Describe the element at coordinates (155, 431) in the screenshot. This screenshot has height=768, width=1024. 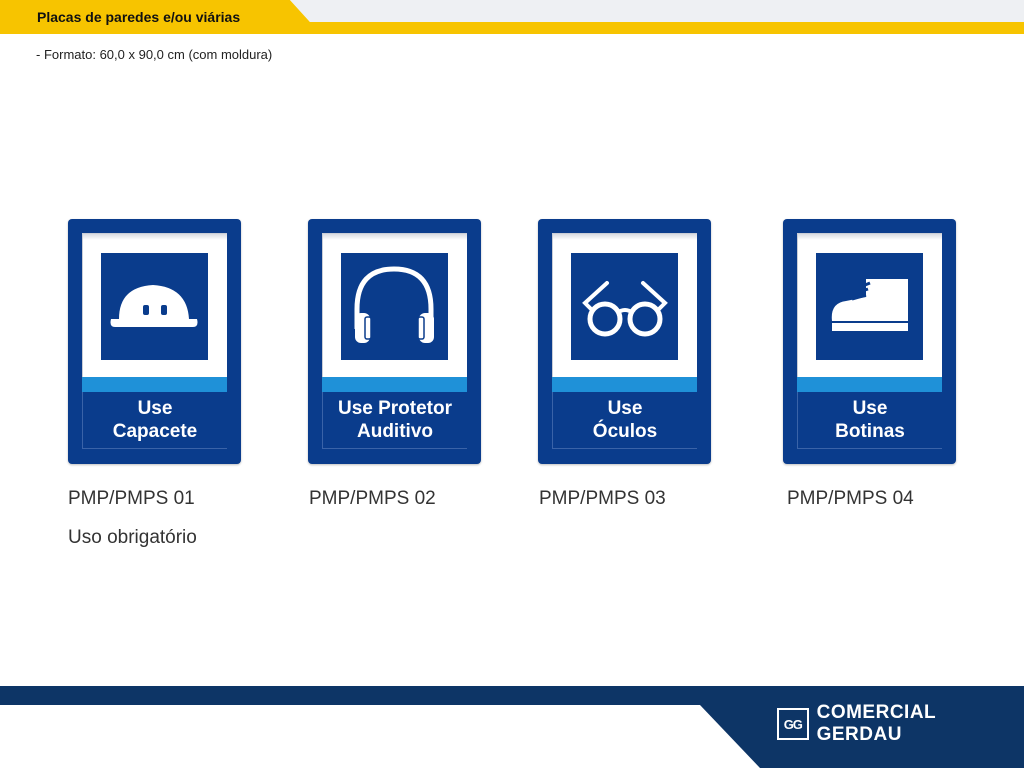
I see `sign-text-line2: Capacete` at that location.